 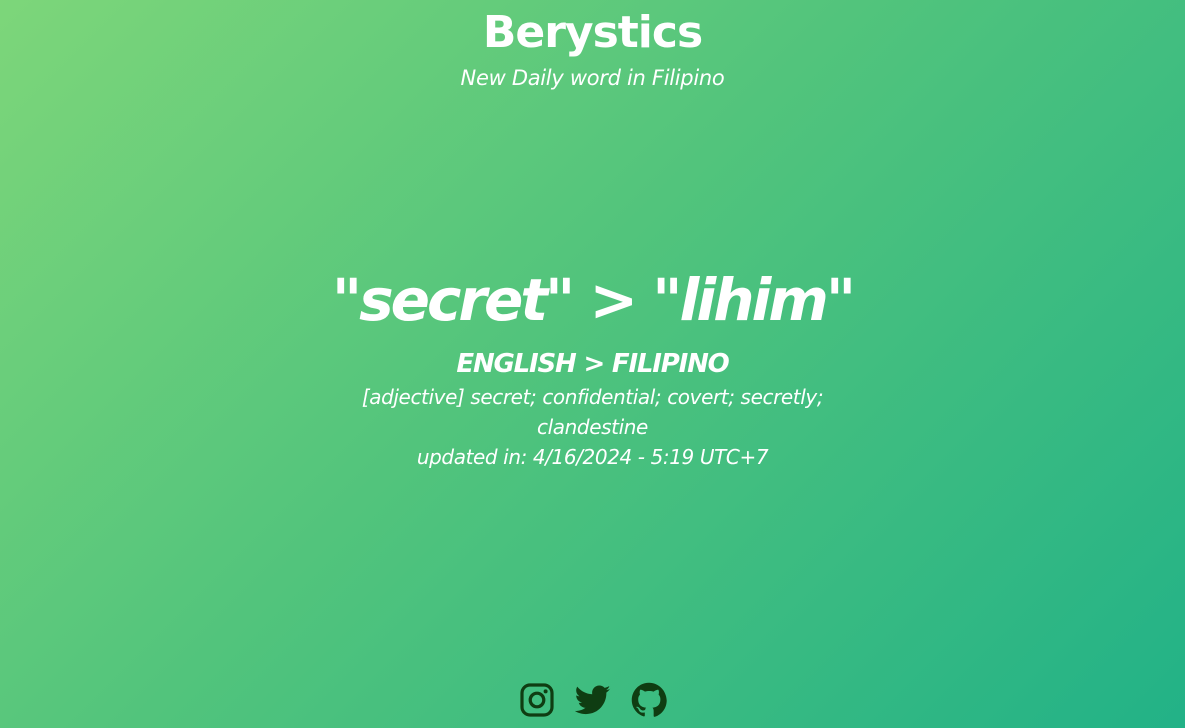 What do you see at coordinates (592, 364) in the screenshot?
I see `language-pair: ENGLISH > FILIPINO` at bounding box center [592, 364].